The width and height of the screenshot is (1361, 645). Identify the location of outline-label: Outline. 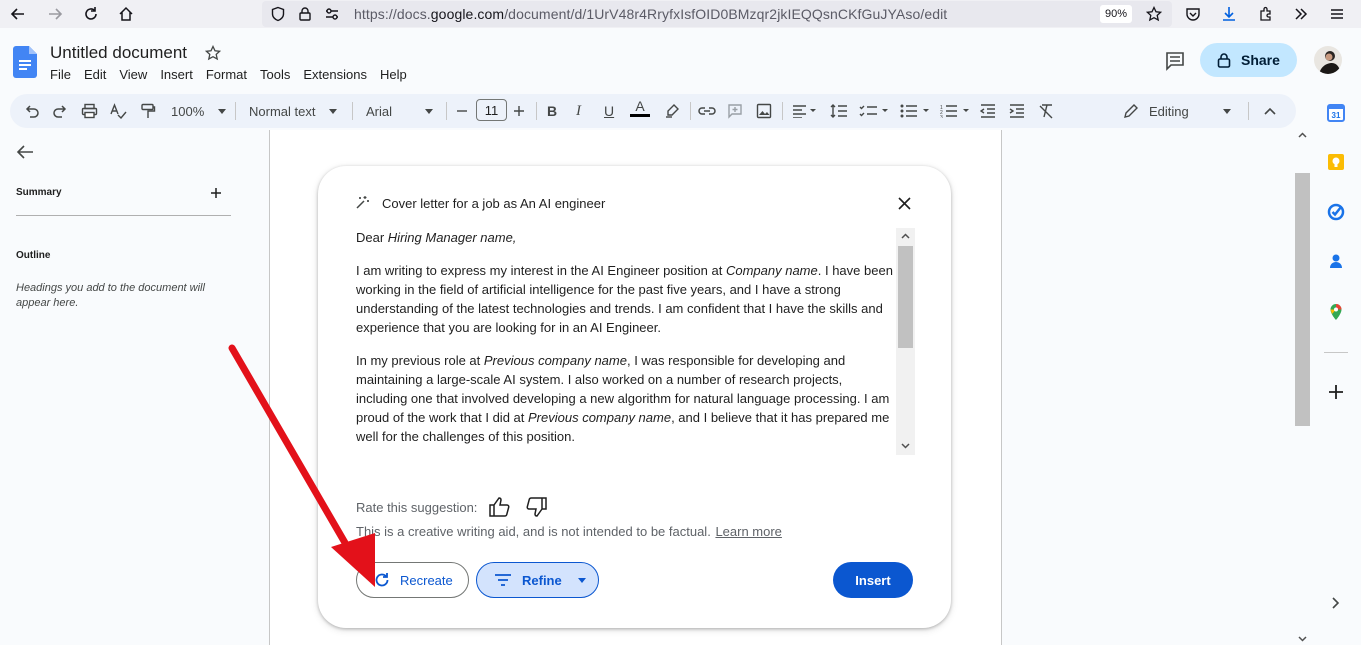
(33, 255).